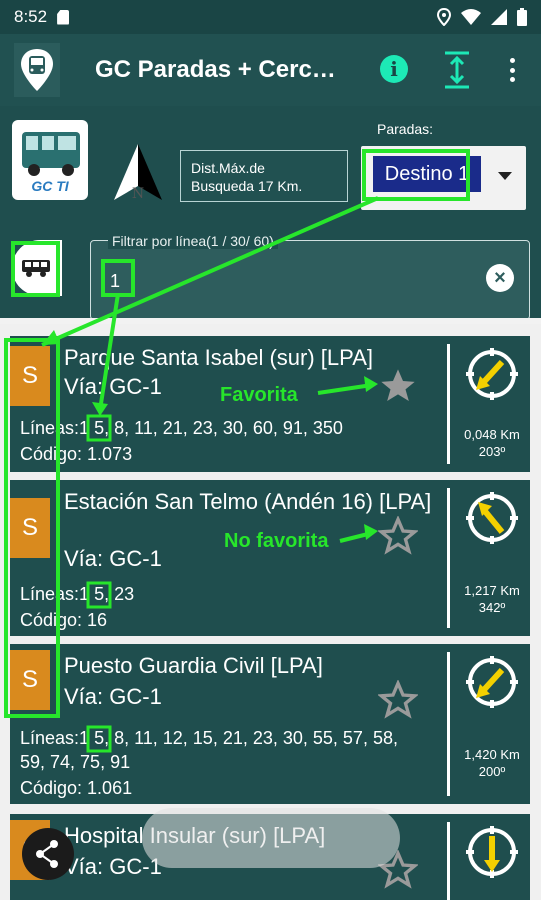 The height and width of the screenshot is (900, 541). What do you see at coordinates (247, 186) in the screenshot?
I see `dist-line-2: Busqueda 17 Km.` at bounding box center [247, 186].